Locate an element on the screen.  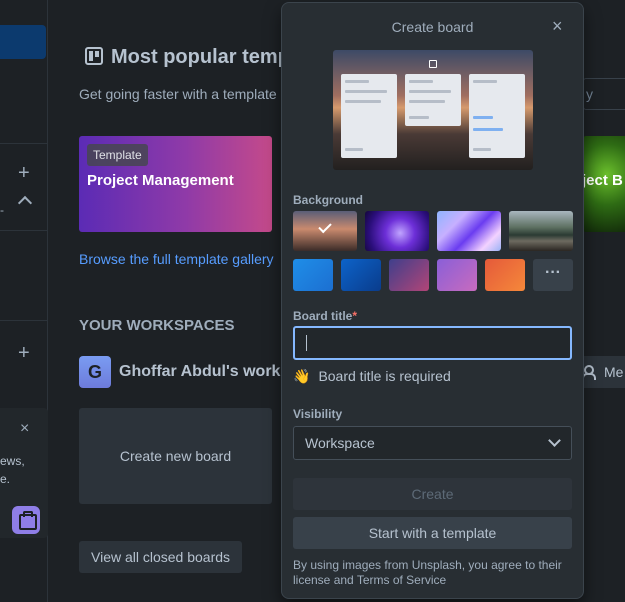
board-title-label: Board title* is located at coordinates (325, 316).